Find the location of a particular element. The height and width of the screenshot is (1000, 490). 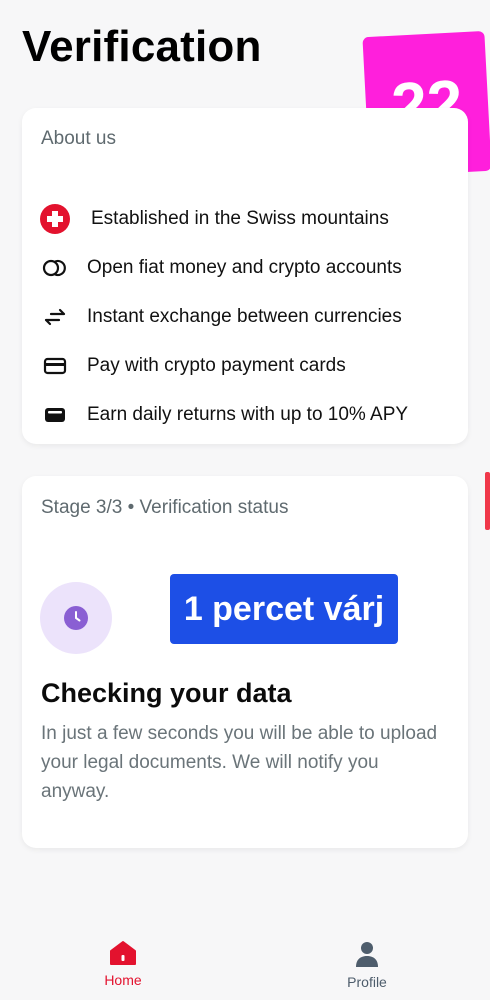

tab-profile: Profile is located at coordinates (367, 965).